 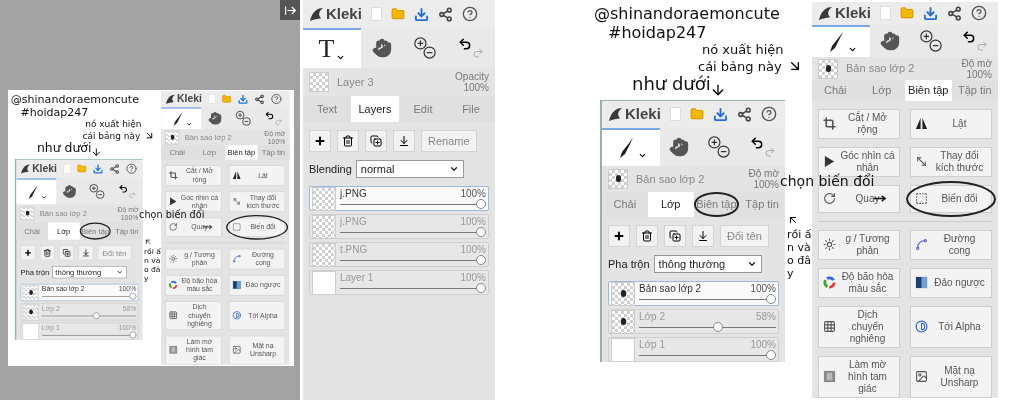 What do you see at coordinates (859, 377) in the screenshot?
I see `filter-button: Làm mờ hình tam giác` at bounding box center [859, 377].